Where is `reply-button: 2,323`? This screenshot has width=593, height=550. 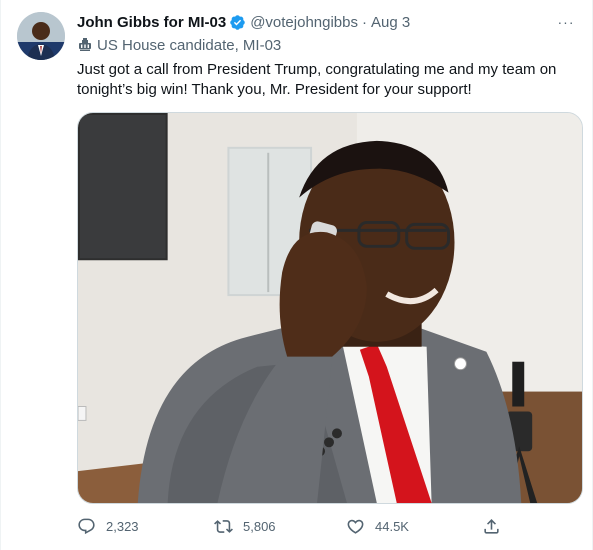
reply-button: 2,323 is located at coordinates (108, 526).